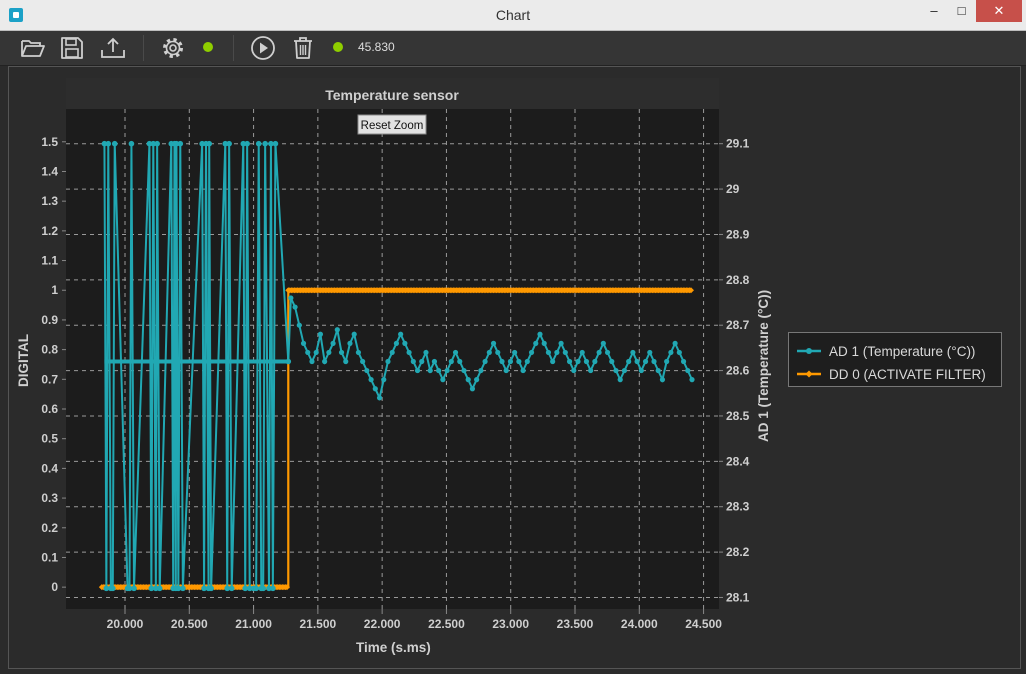 The image size is (1026, 674). I want to click on x-tick-label: 22.500, so click(446, 624).